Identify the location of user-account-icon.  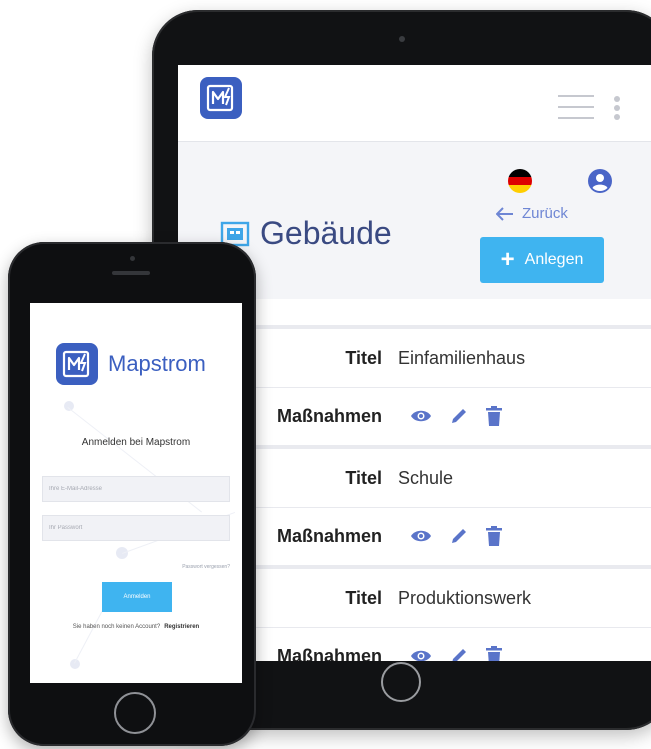
(600, 181).